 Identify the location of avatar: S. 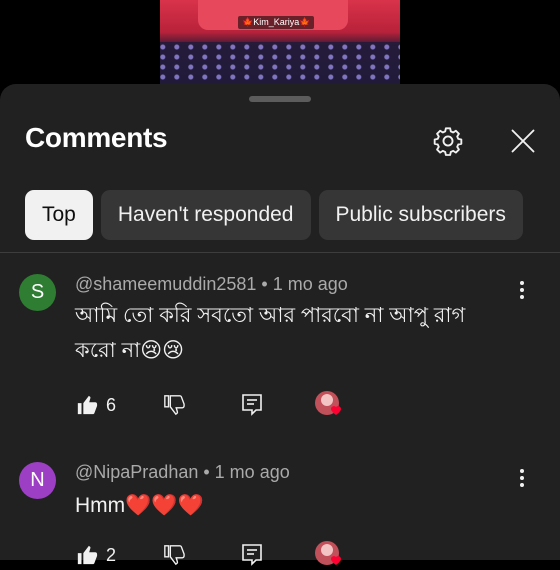
(37, 292).